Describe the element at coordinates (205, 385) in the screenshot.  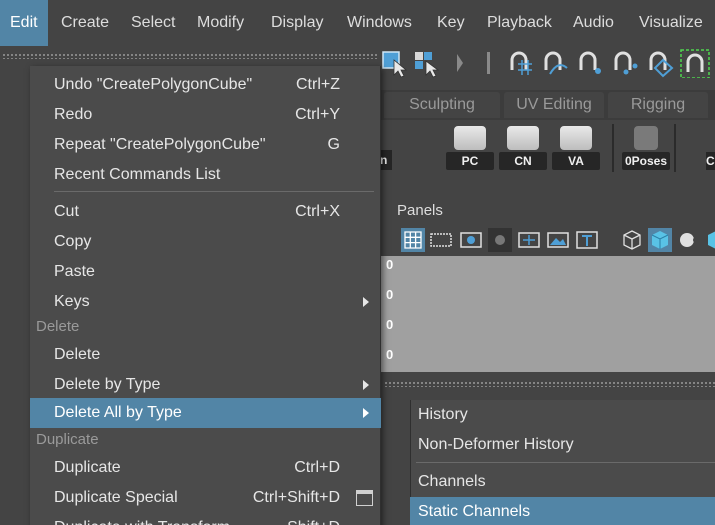
I see `menu-item-delete-by-type: Delete by Type` at that location.